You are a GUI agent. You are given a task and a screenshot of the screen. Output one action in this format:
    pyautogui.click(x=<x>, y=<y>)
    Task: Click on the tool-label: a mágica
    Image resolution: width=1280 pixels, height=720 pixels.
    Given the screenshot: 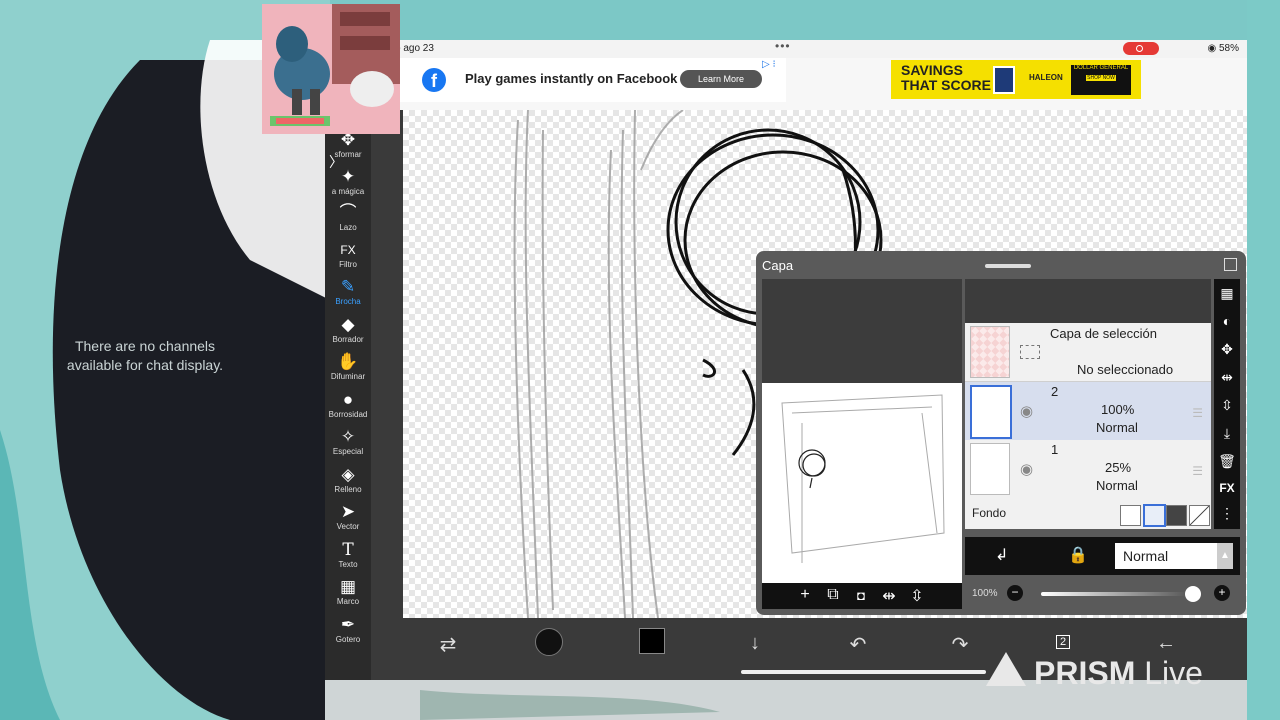 What is the action you would take?
    pyautogui.click(x=348, y=191)
    